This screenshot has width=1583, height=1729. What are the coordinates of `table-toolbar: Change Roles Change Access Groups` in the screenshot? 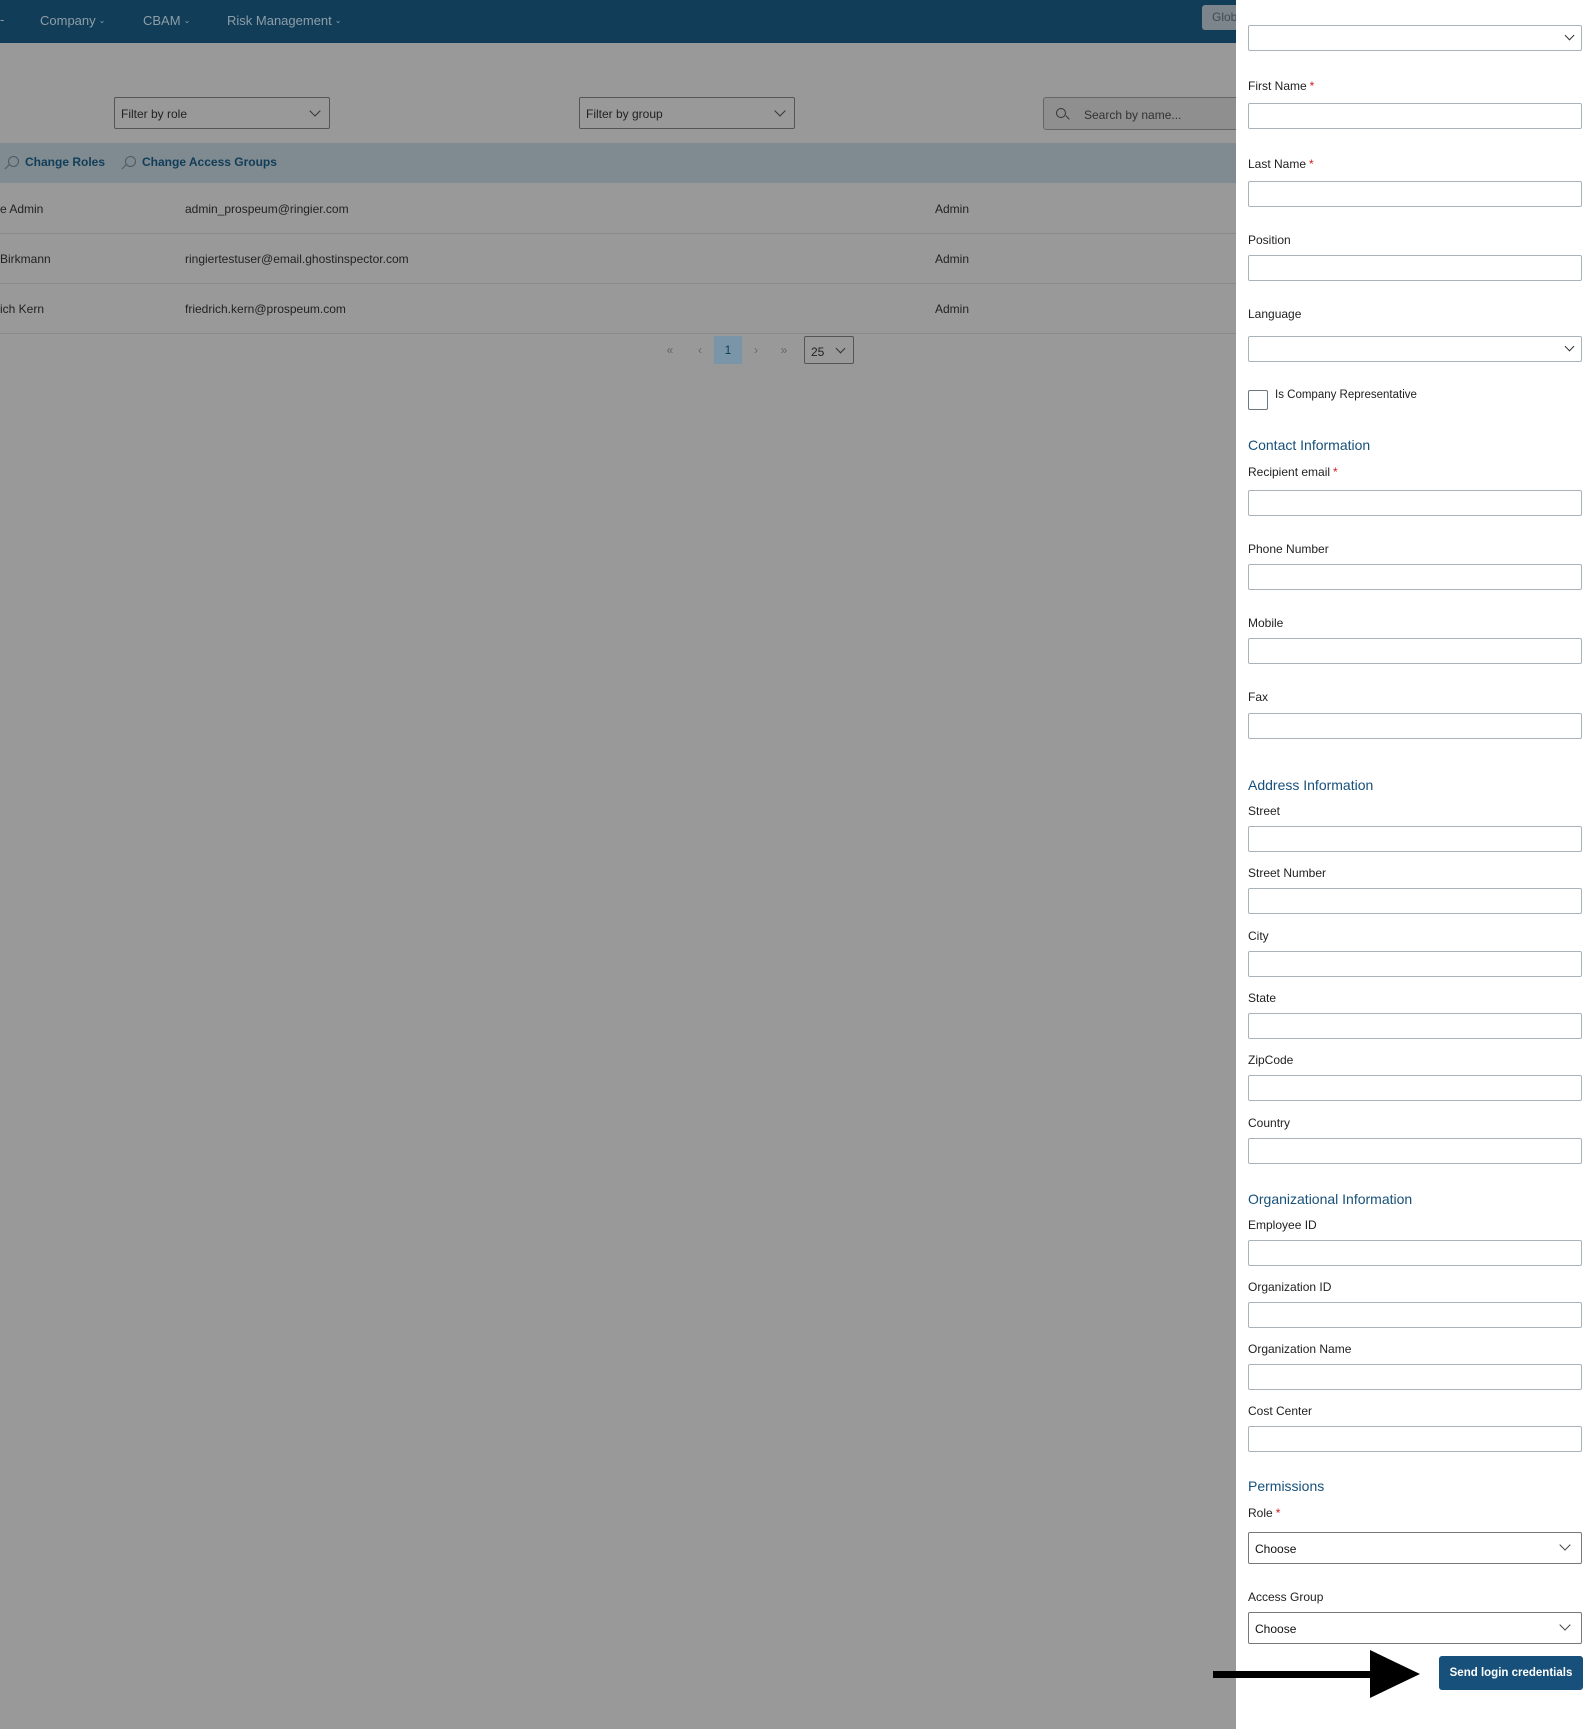 It's located at (620, 163).